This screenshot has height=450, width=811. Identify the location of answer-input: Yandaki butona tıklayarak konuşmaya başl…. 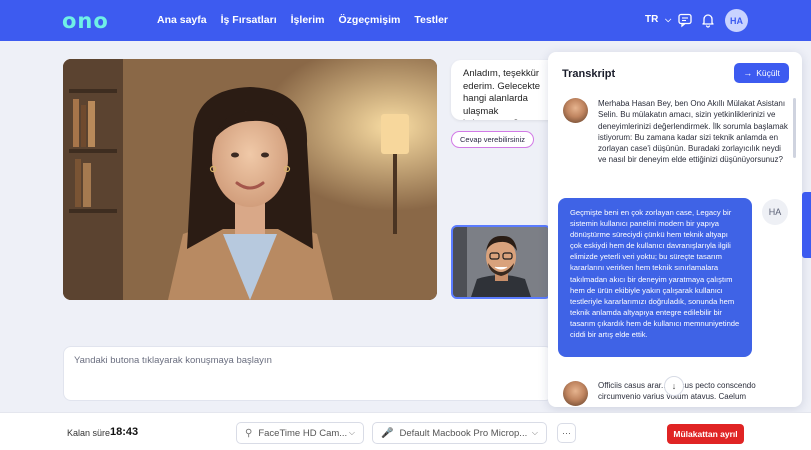
(308, 373).